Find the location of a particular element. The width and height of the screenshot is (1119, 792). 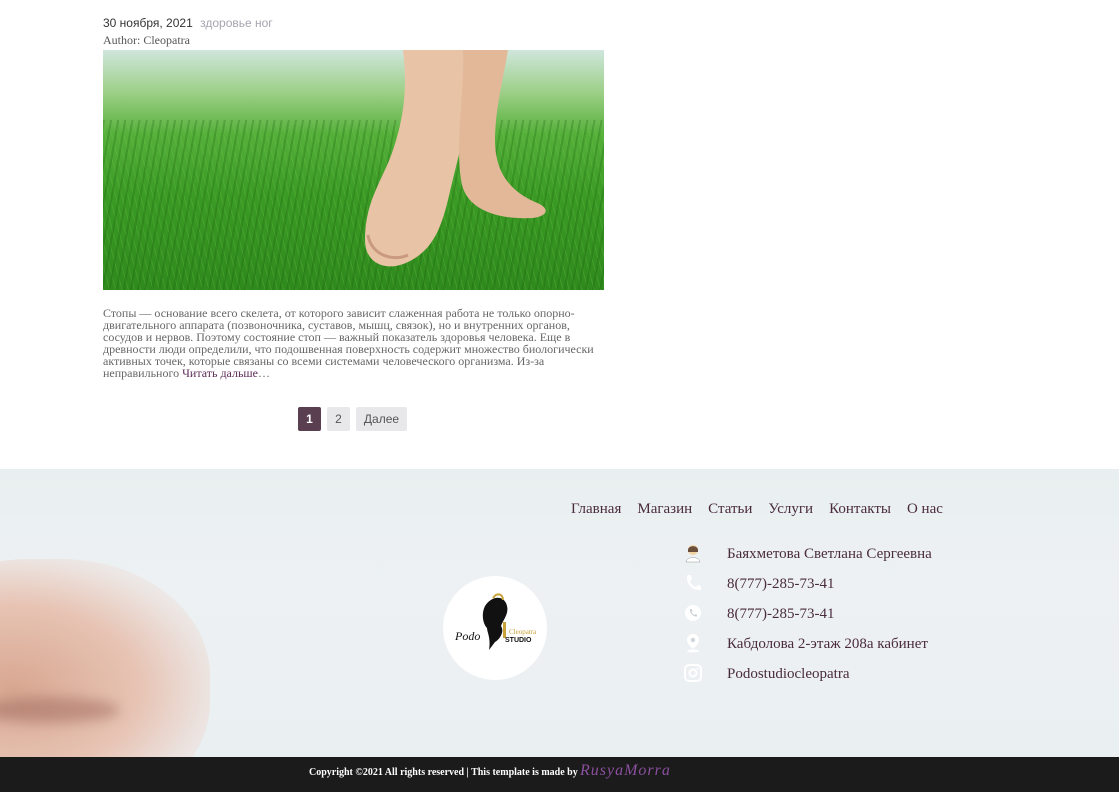

footer-logo: Podo Cleopatra STUDIO is located at coordinates (495, 628).